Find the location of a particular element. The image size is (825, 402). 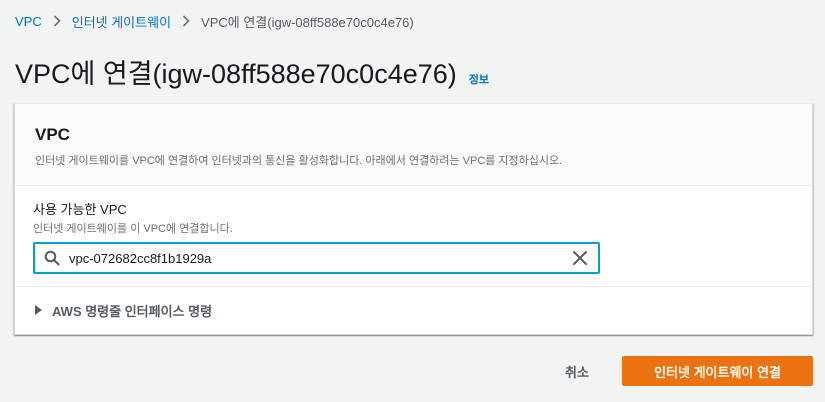

cancel-button: 취소 is located at coordinates (577, 371).